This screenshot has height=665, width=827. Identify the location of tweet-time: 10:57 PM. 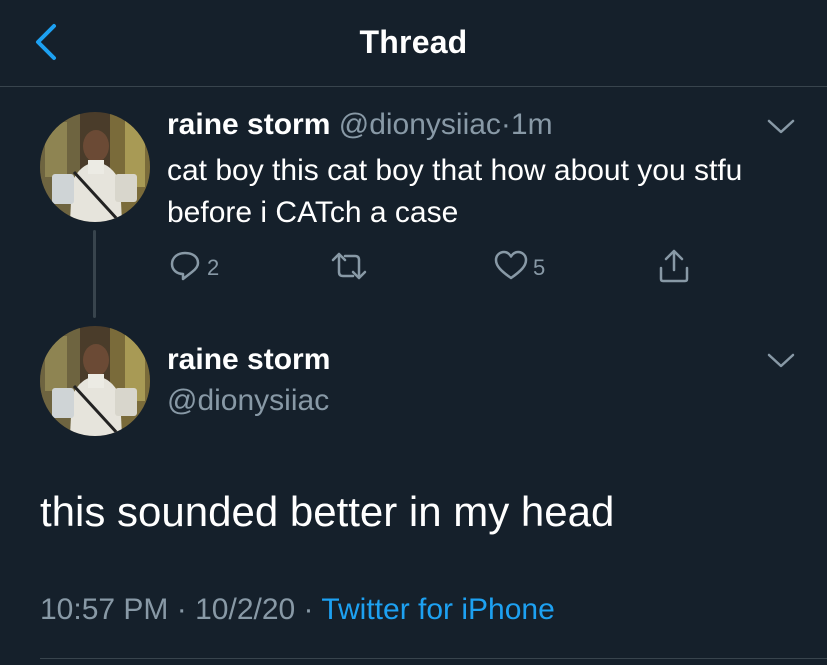
(104, 609).